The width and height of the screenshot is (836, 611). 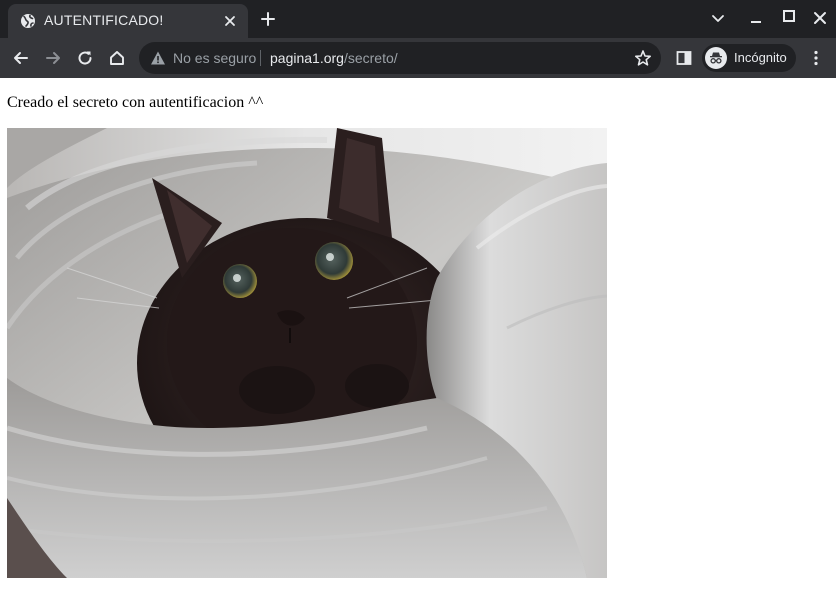 What do you see at coordinates (820, 18) in the screenshot?
I see `close-window-icon` at bounding box center [820, 18].